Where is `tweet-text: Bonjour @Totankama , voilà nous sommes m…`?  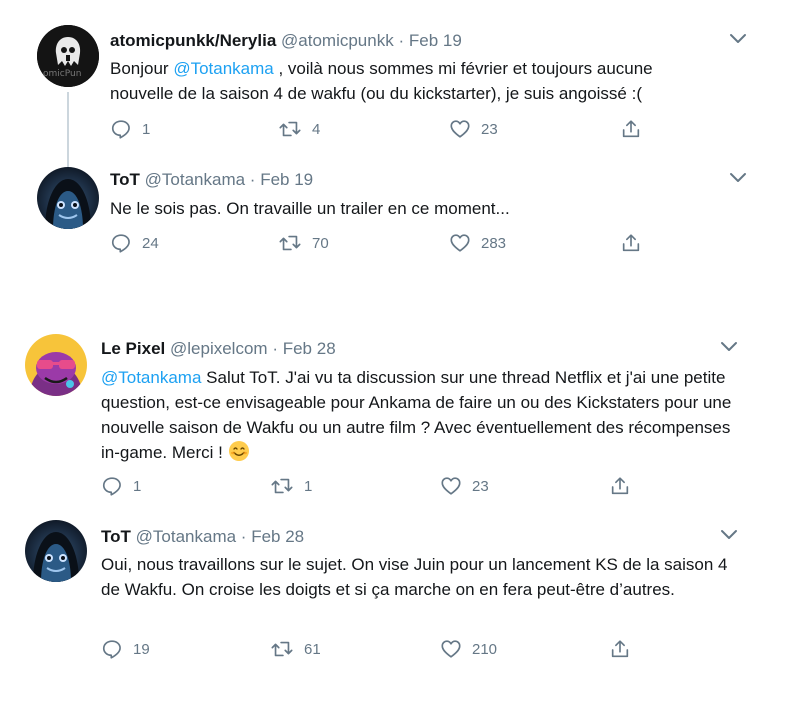
tweet-text: Bonjour @Totankama , voilà nous sommes m… is located at coordinates (410, 81).